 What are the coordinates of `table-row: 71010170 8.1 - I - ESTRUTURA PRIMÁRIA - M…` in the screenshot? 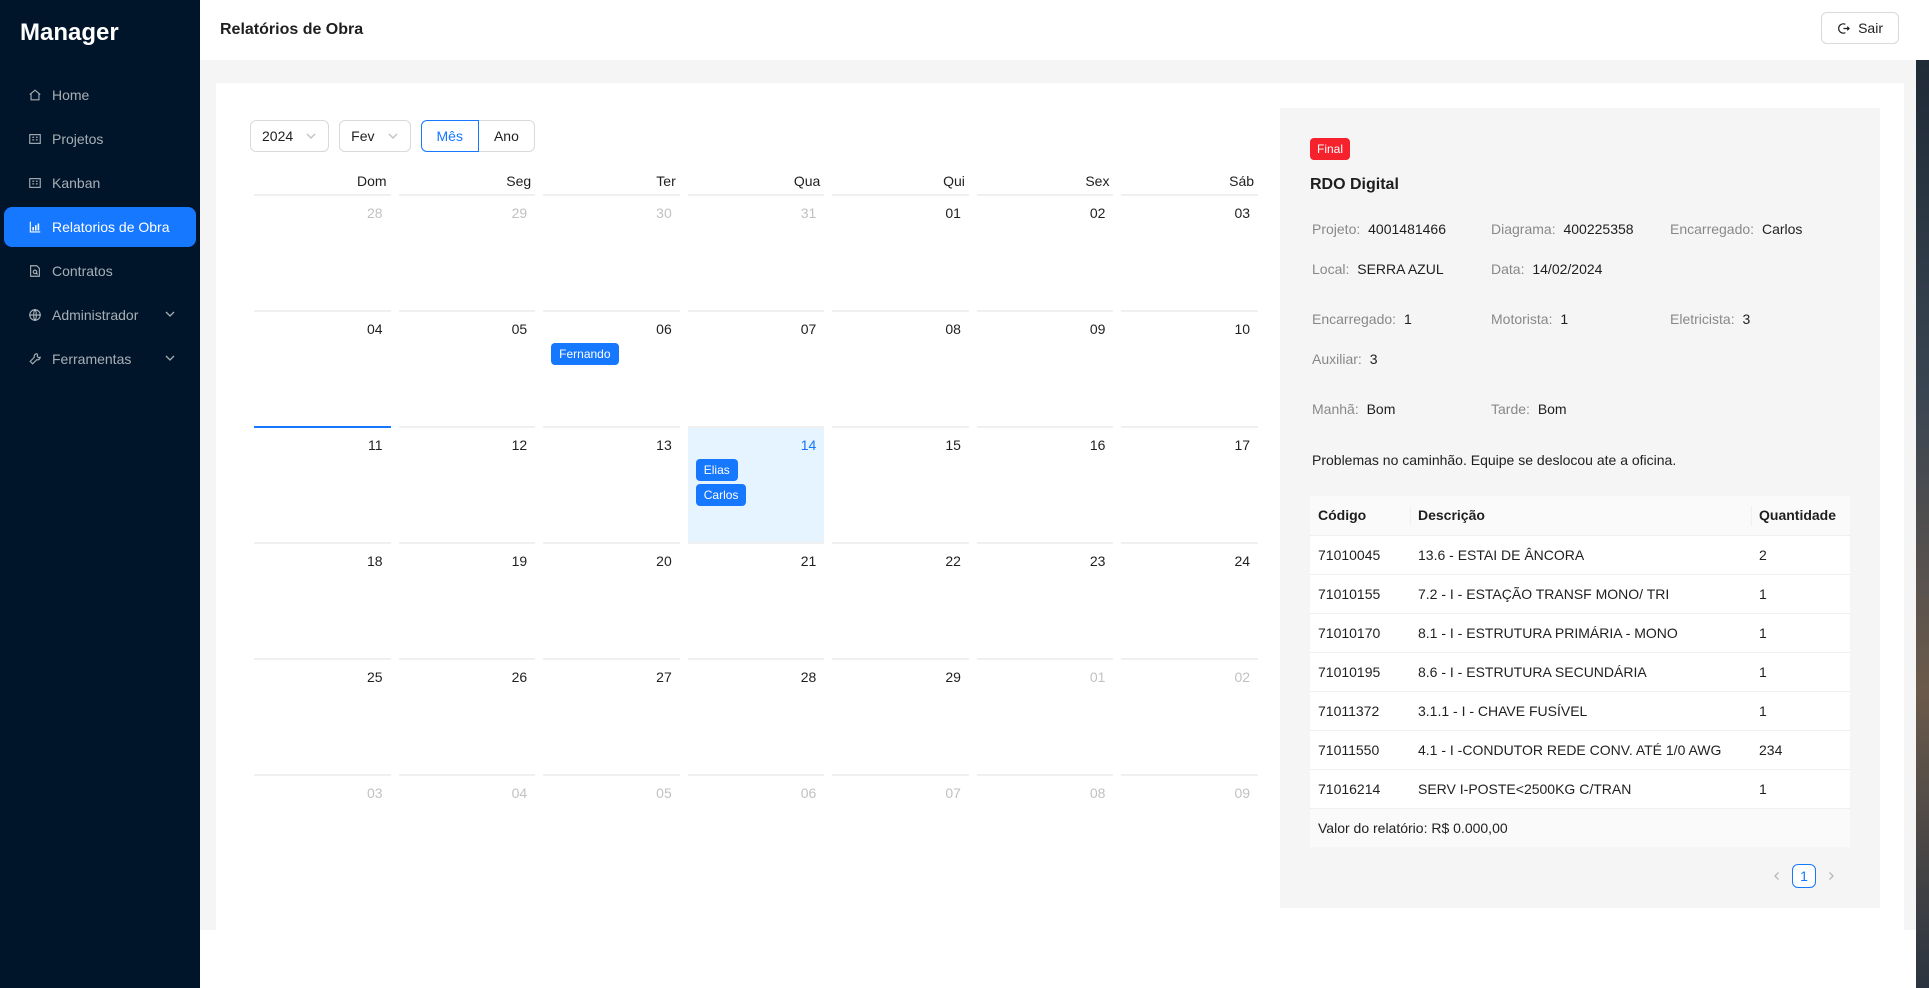 It's located at (1580, 633).